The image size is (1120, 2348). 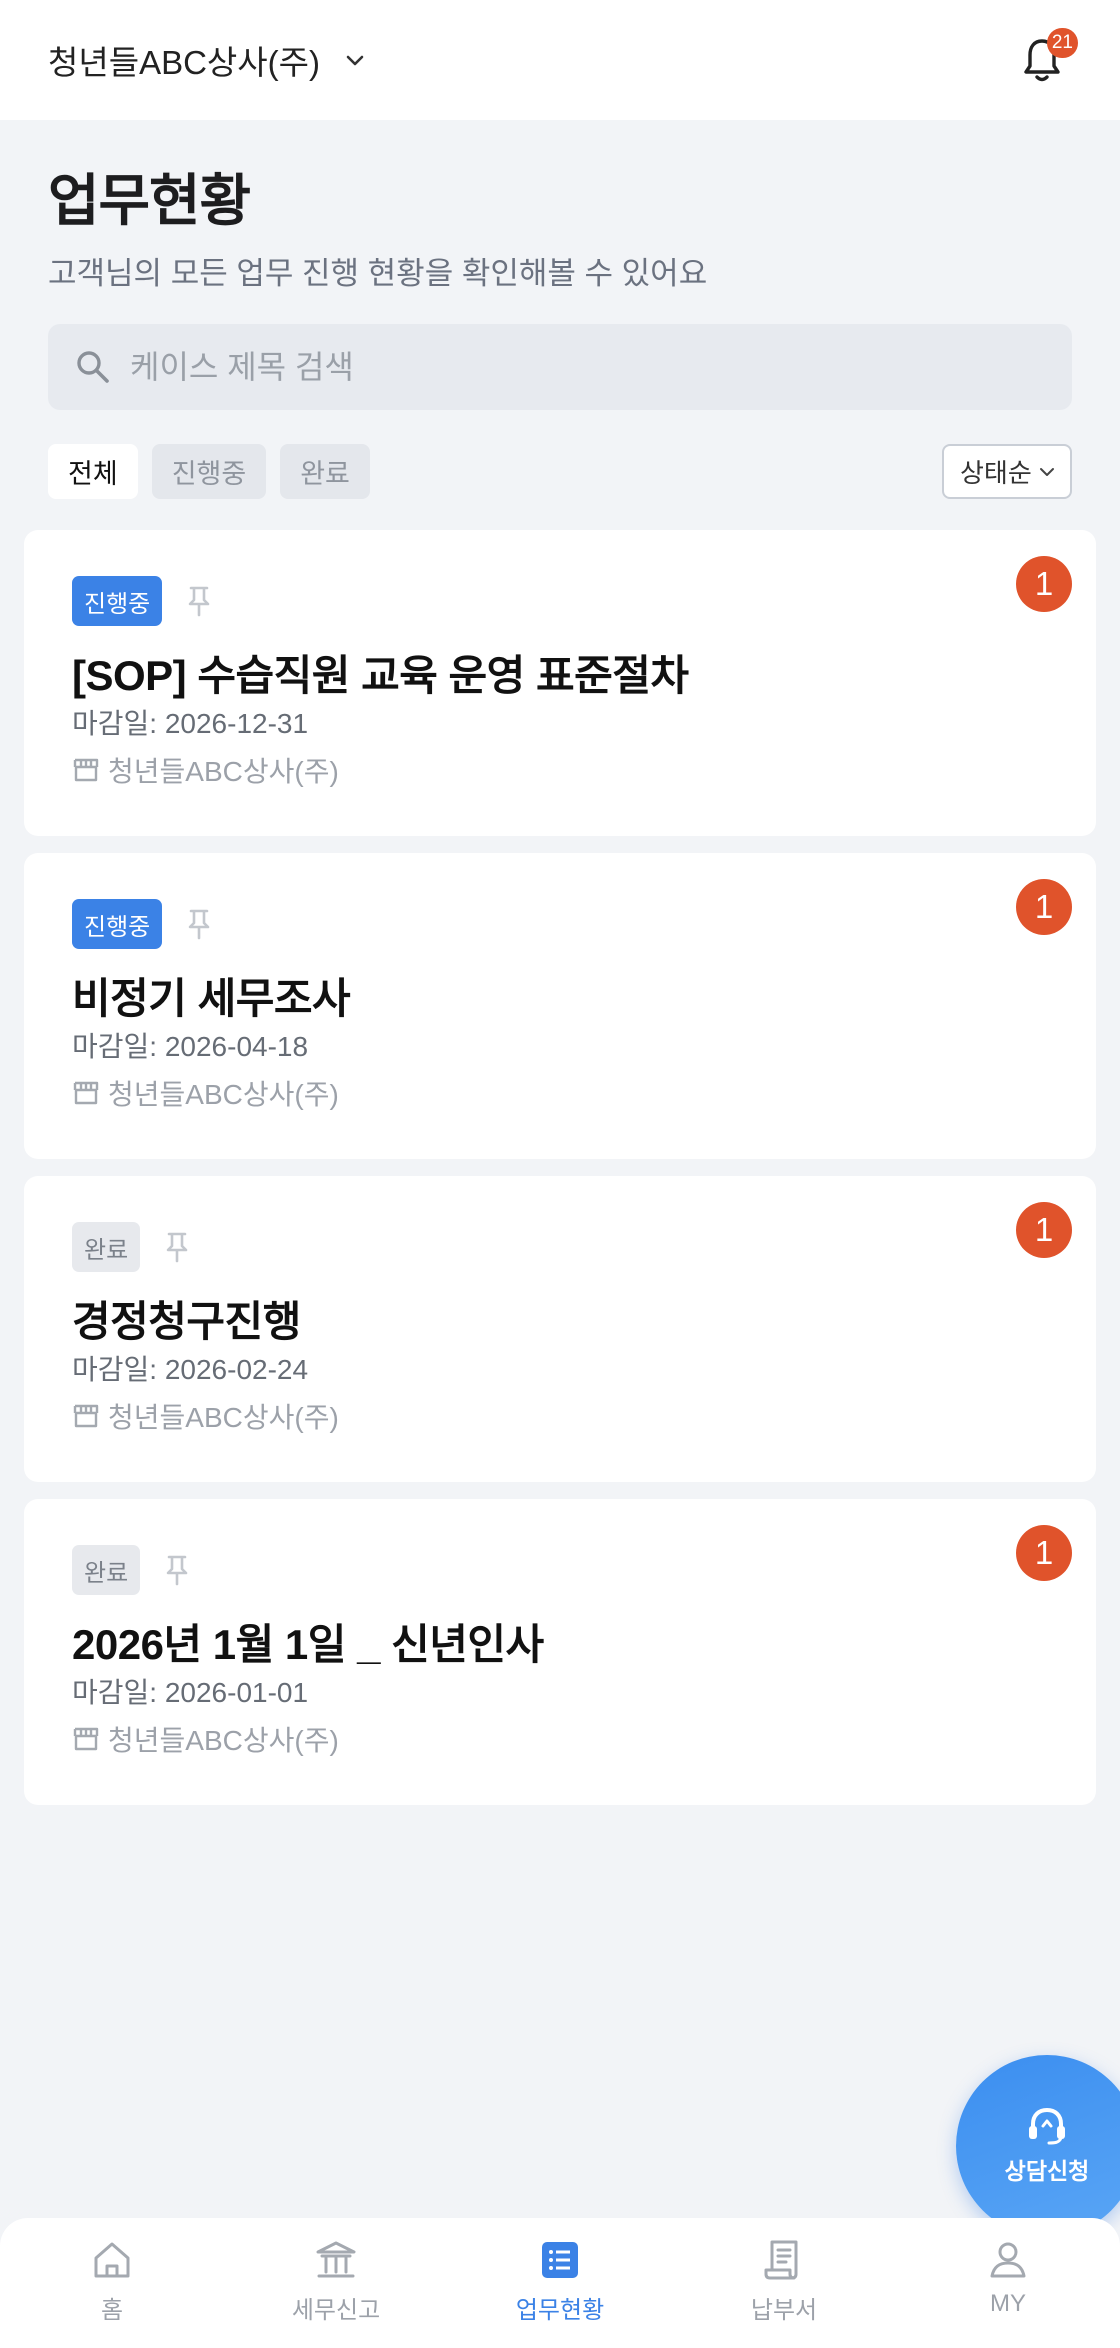 What do you see at coordinates (380, 675) in the screenshot?
I see `case-title: [SOP] 수습직원 교육 운영 표준절차` at bounding box center [380, 675].